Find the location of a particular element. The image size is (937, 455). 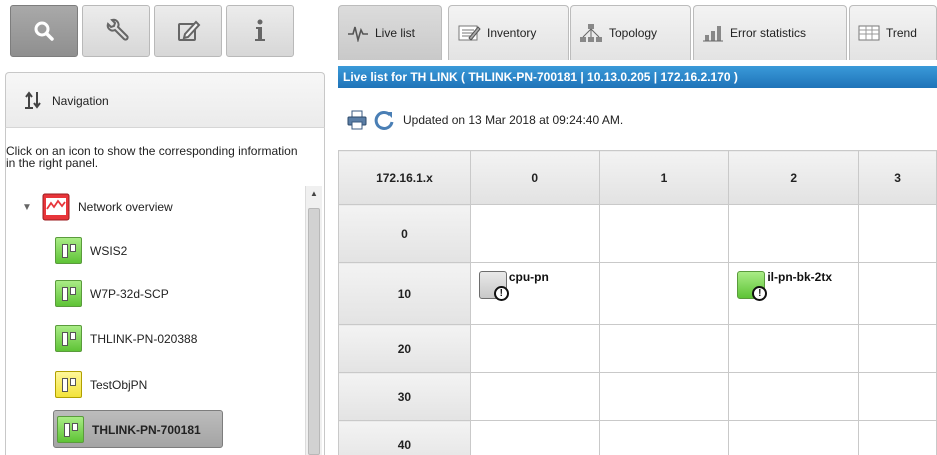

tab-error-statistics: Error statistics is located at coordinates (770, 32).